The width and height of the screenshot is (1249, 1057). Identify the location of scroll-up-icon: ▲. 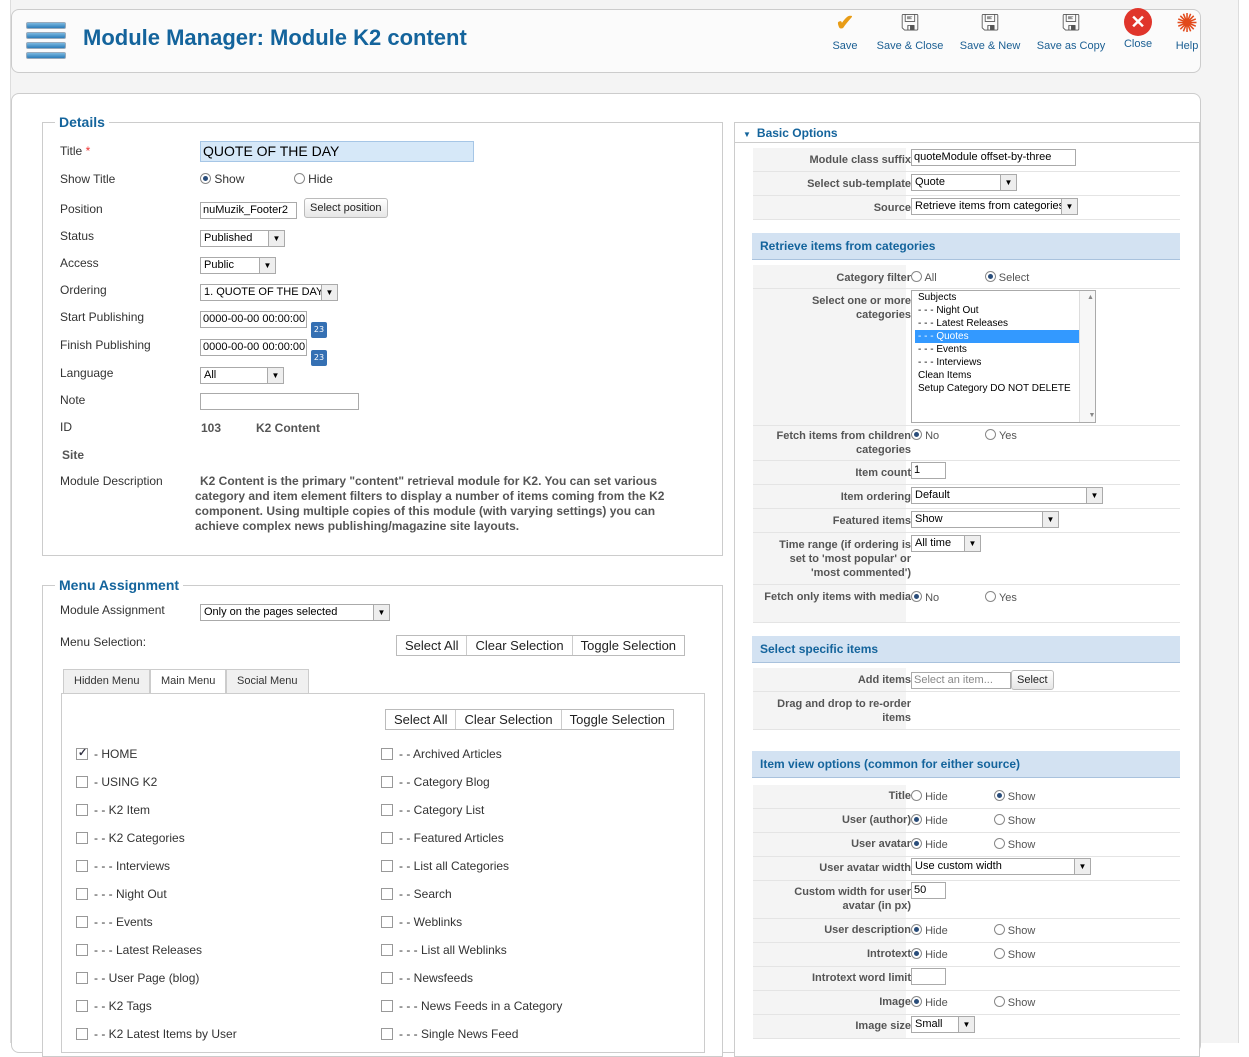
(1089, 297).